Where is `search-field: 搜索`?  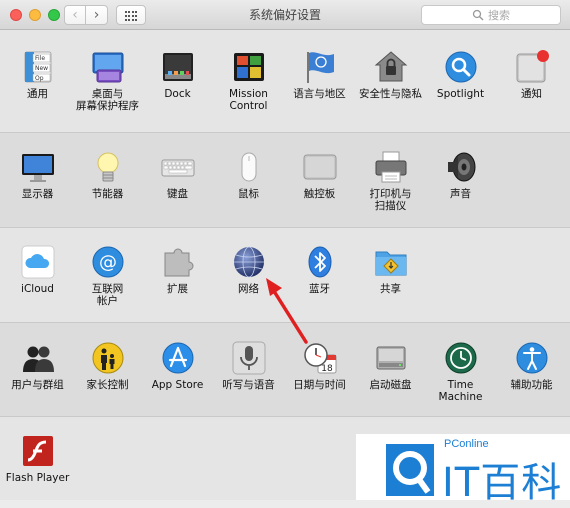 search-field: 搜索 is located at coordinates (491, 15).